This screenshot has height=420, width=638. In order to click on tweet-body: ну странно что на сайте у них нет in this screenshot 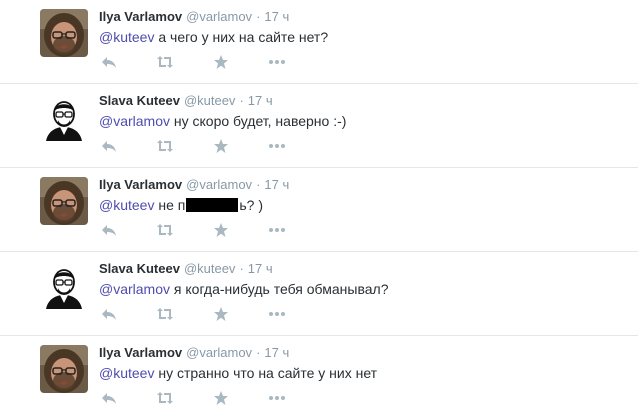, I will do `click(266, 373)`.